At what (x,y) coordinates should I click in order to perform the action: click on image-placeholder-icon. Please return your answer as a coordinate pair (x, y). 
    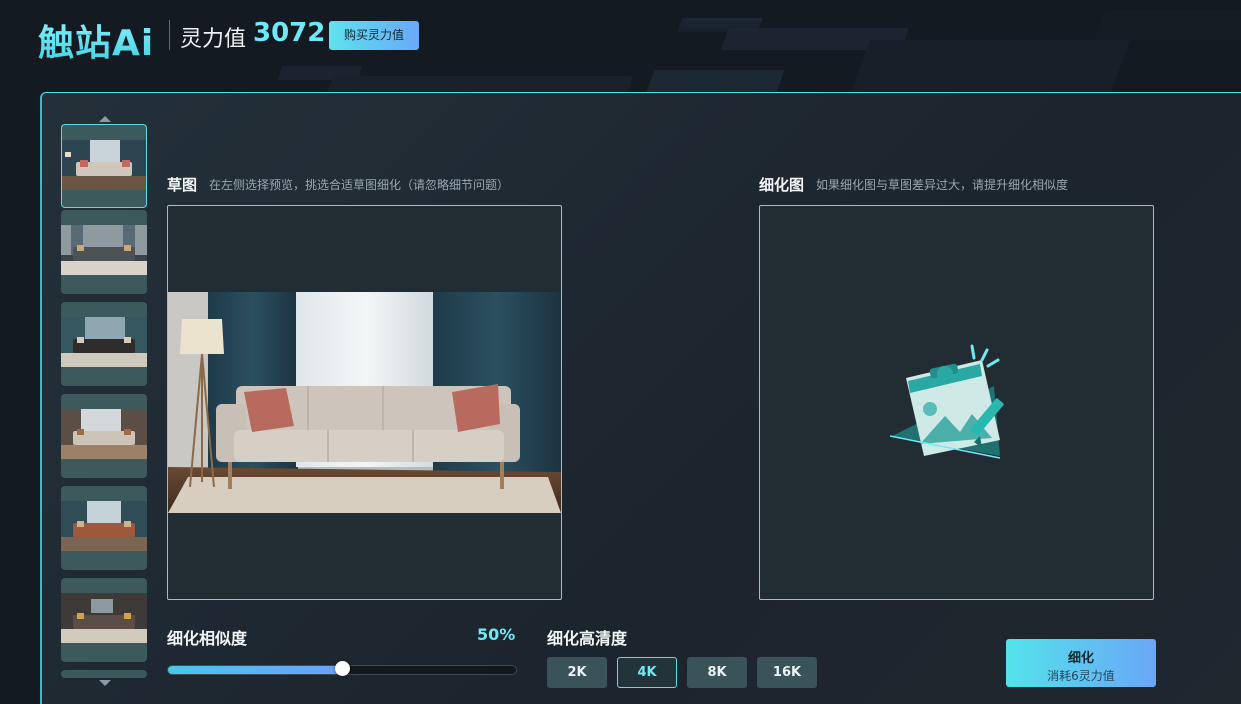
    Looking at the image, I should click on (947, 401).